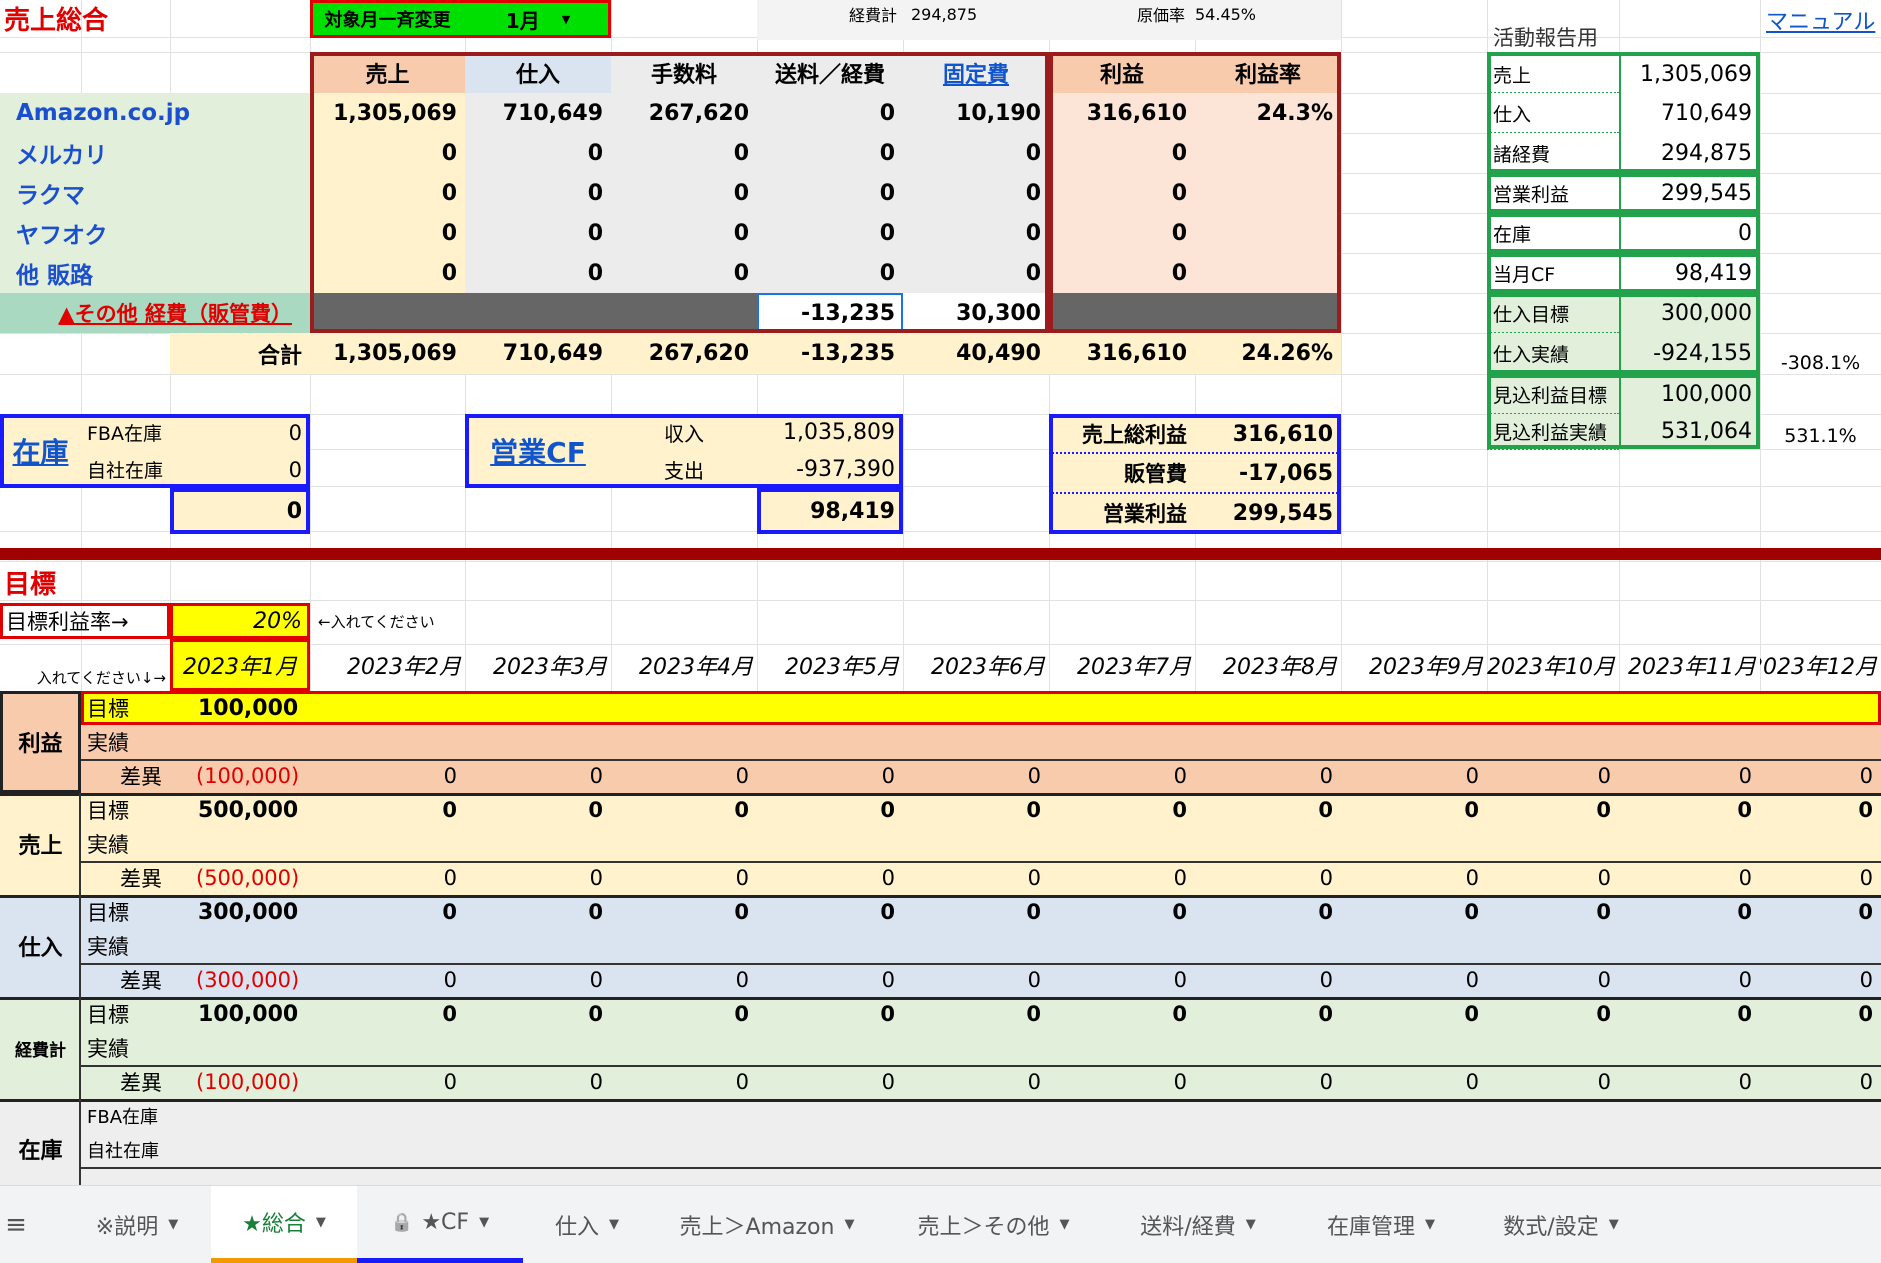  I want to click on sheet-tab: ※説明 ▼, so click(137, 1224).